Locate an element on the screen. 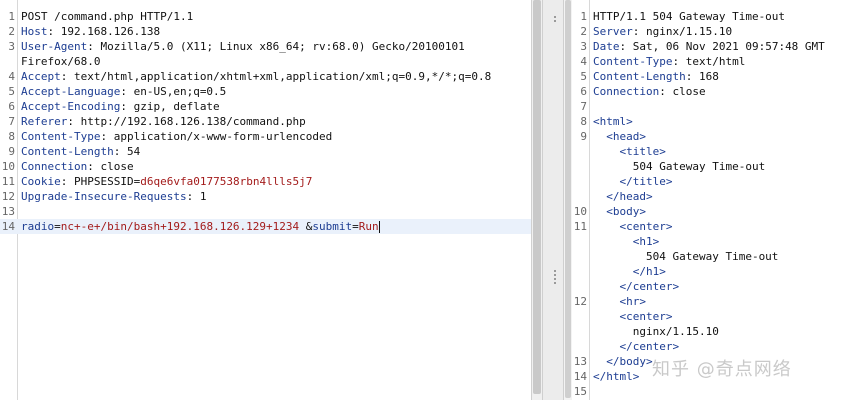 This screenshot has width=846, height=400. request-token: Accept-Language is located at coordinates (71, 91).